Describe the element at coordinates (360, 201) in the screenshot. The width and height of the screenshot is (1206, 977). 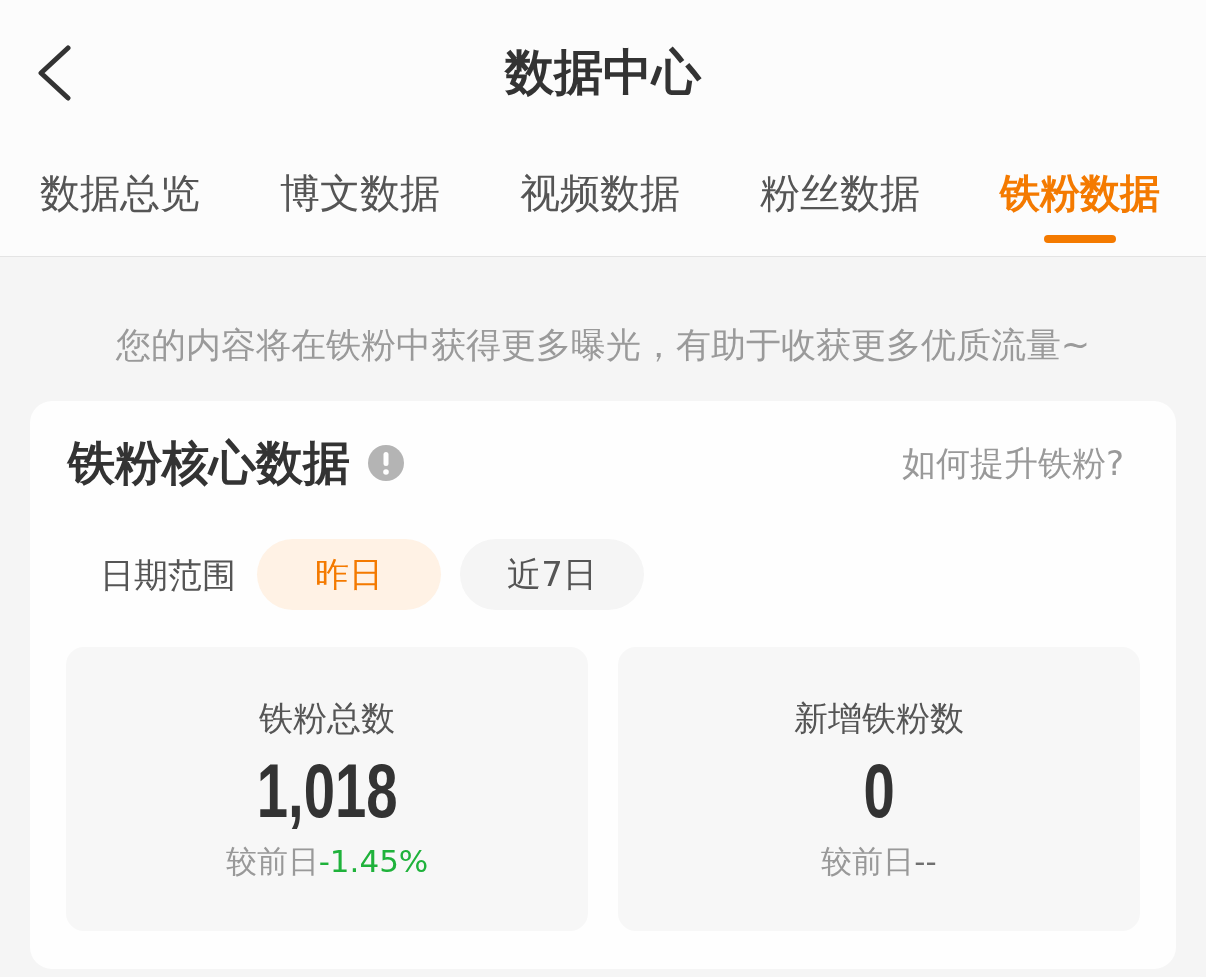
I see `tab: 博文数据` at that location.